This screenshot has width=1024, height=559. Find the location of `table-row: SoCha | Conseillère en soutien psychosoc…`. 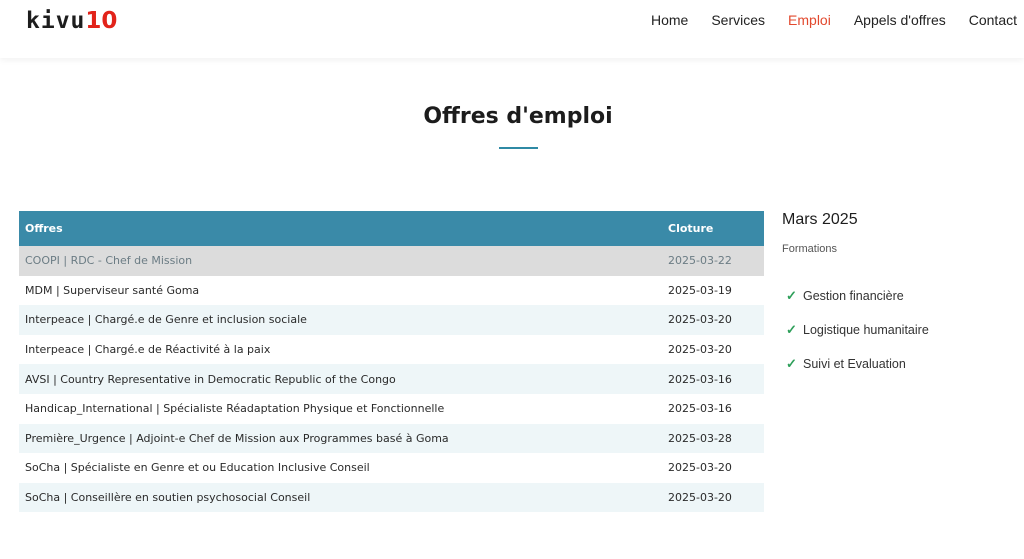

table-row: SoCha | Conseillère en soutien psychosoc… is located at coordinates (391, 497).